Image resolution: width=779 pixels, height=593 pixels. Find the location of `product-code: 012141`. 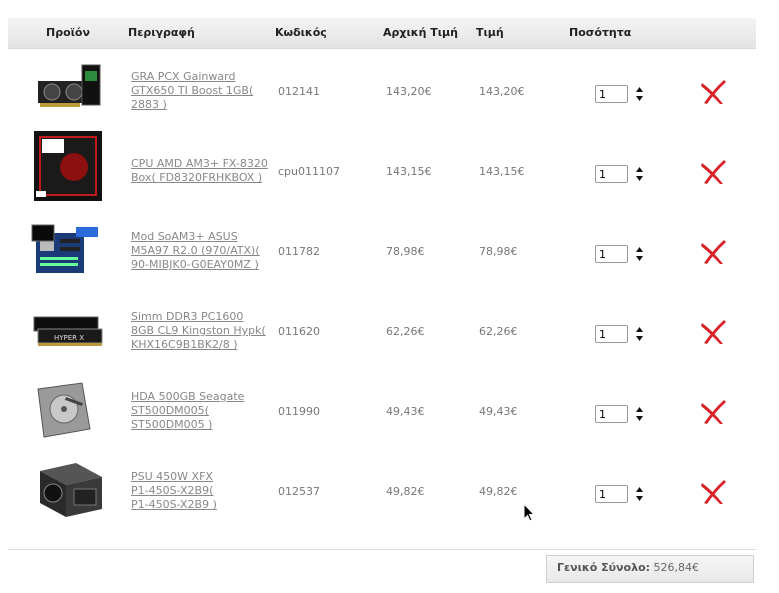

product-code: 012141 is located at coordinates (299, 91).